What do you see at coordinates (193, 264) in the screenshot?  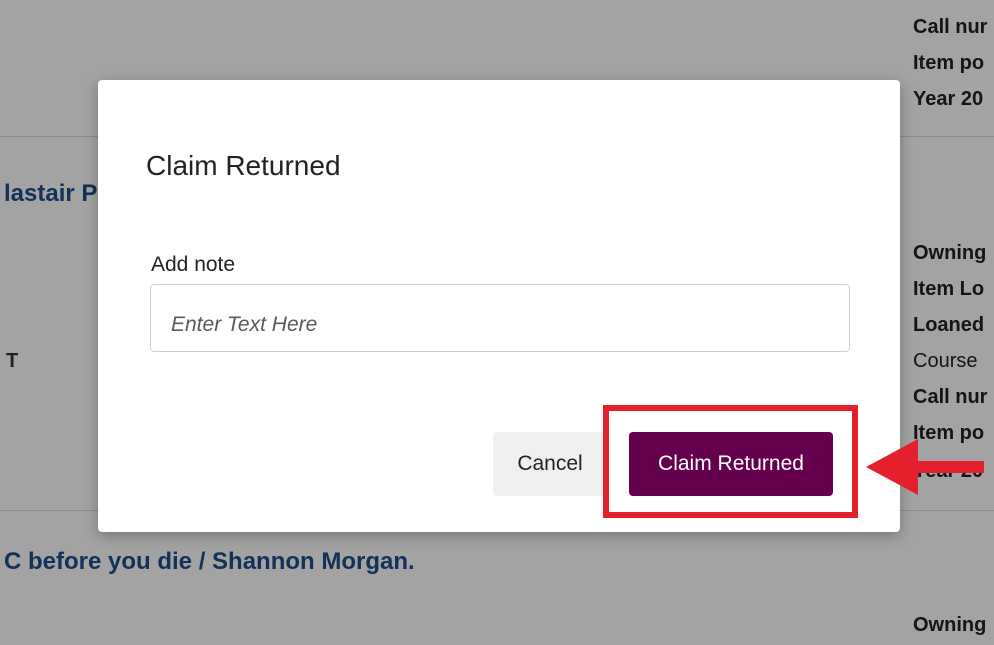 I see `note-field-label: Add note` at bounding box center [193, 264].